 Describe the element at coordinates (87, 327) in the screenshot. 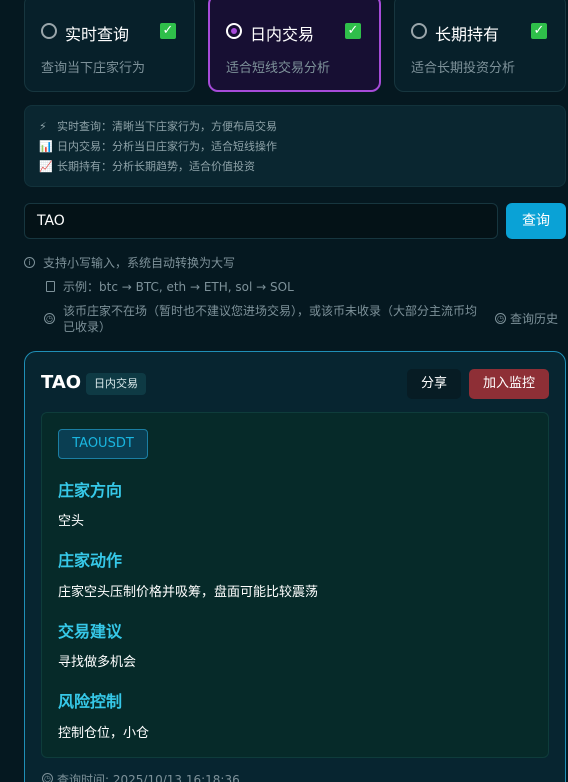

I see `warning-hint-line2: 已收录）` at that location.